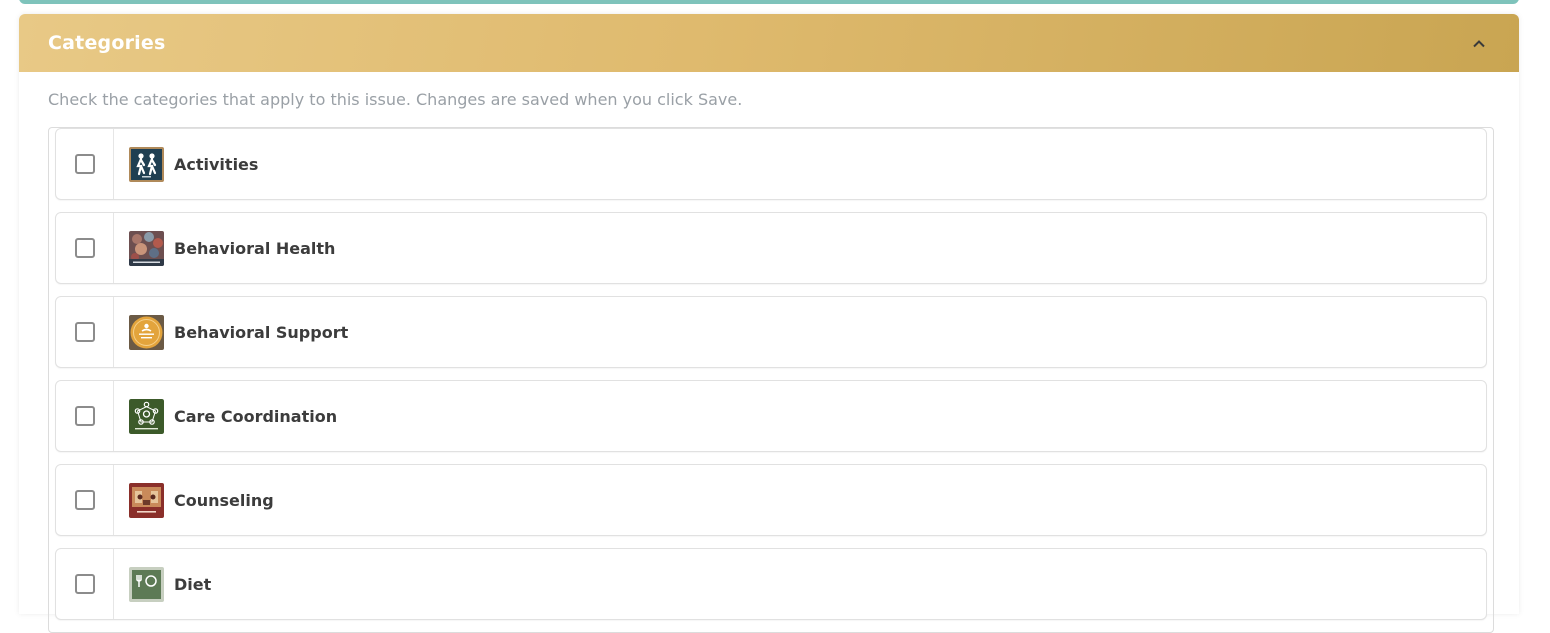 This screenshot has height=633, width=1550. Describe the element at coordinates (800, 164) in the screenshot. I see `category-label-cell: Activities` at that location.